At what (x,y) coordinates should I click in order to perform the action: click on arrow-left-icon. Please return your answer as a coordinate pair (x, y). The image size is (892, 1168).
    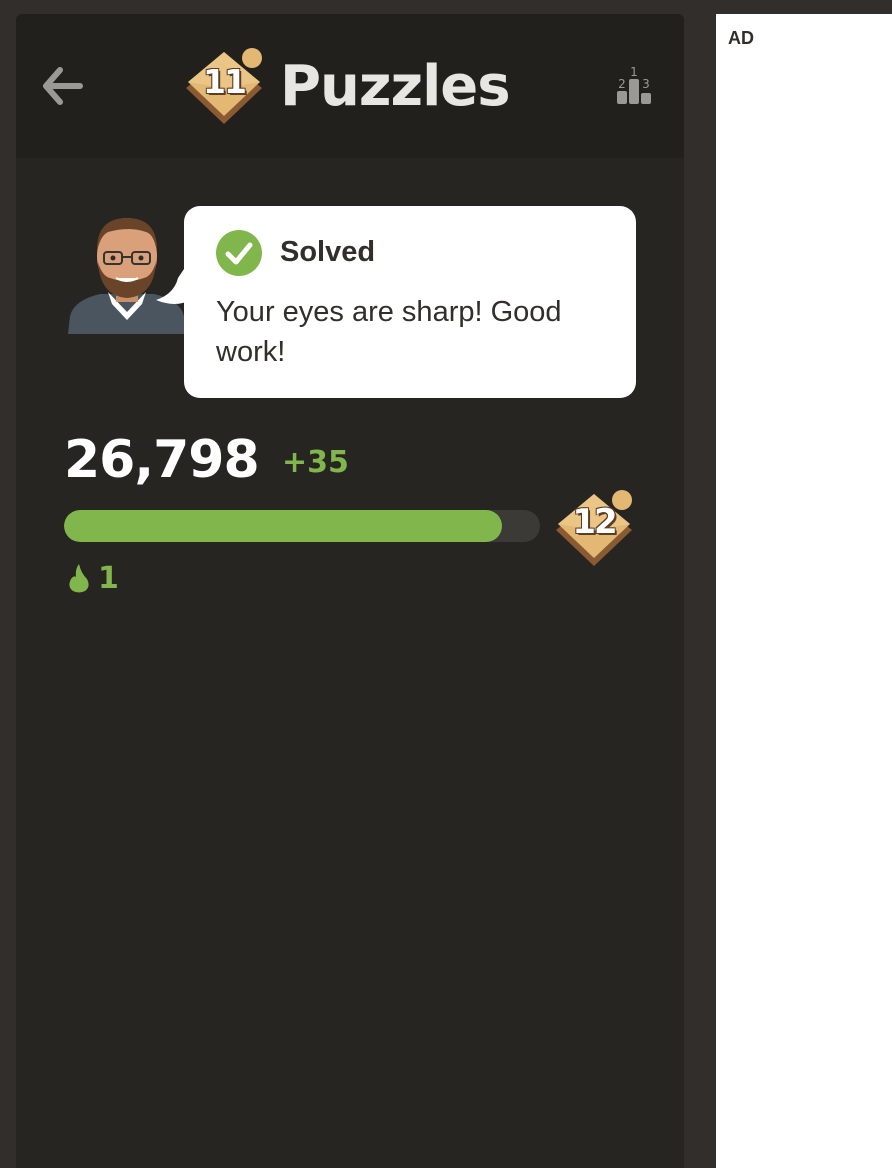
    Looking at the image, I should click on (63, 86).